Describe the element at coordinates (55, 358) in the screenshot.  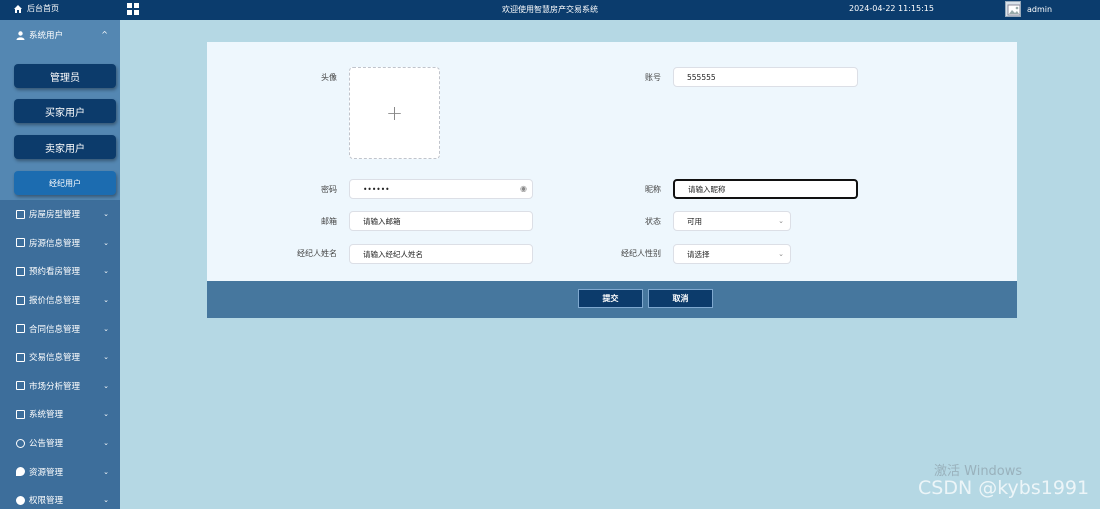
I see `sidebar-item-label: 交易信息管理` at that location.